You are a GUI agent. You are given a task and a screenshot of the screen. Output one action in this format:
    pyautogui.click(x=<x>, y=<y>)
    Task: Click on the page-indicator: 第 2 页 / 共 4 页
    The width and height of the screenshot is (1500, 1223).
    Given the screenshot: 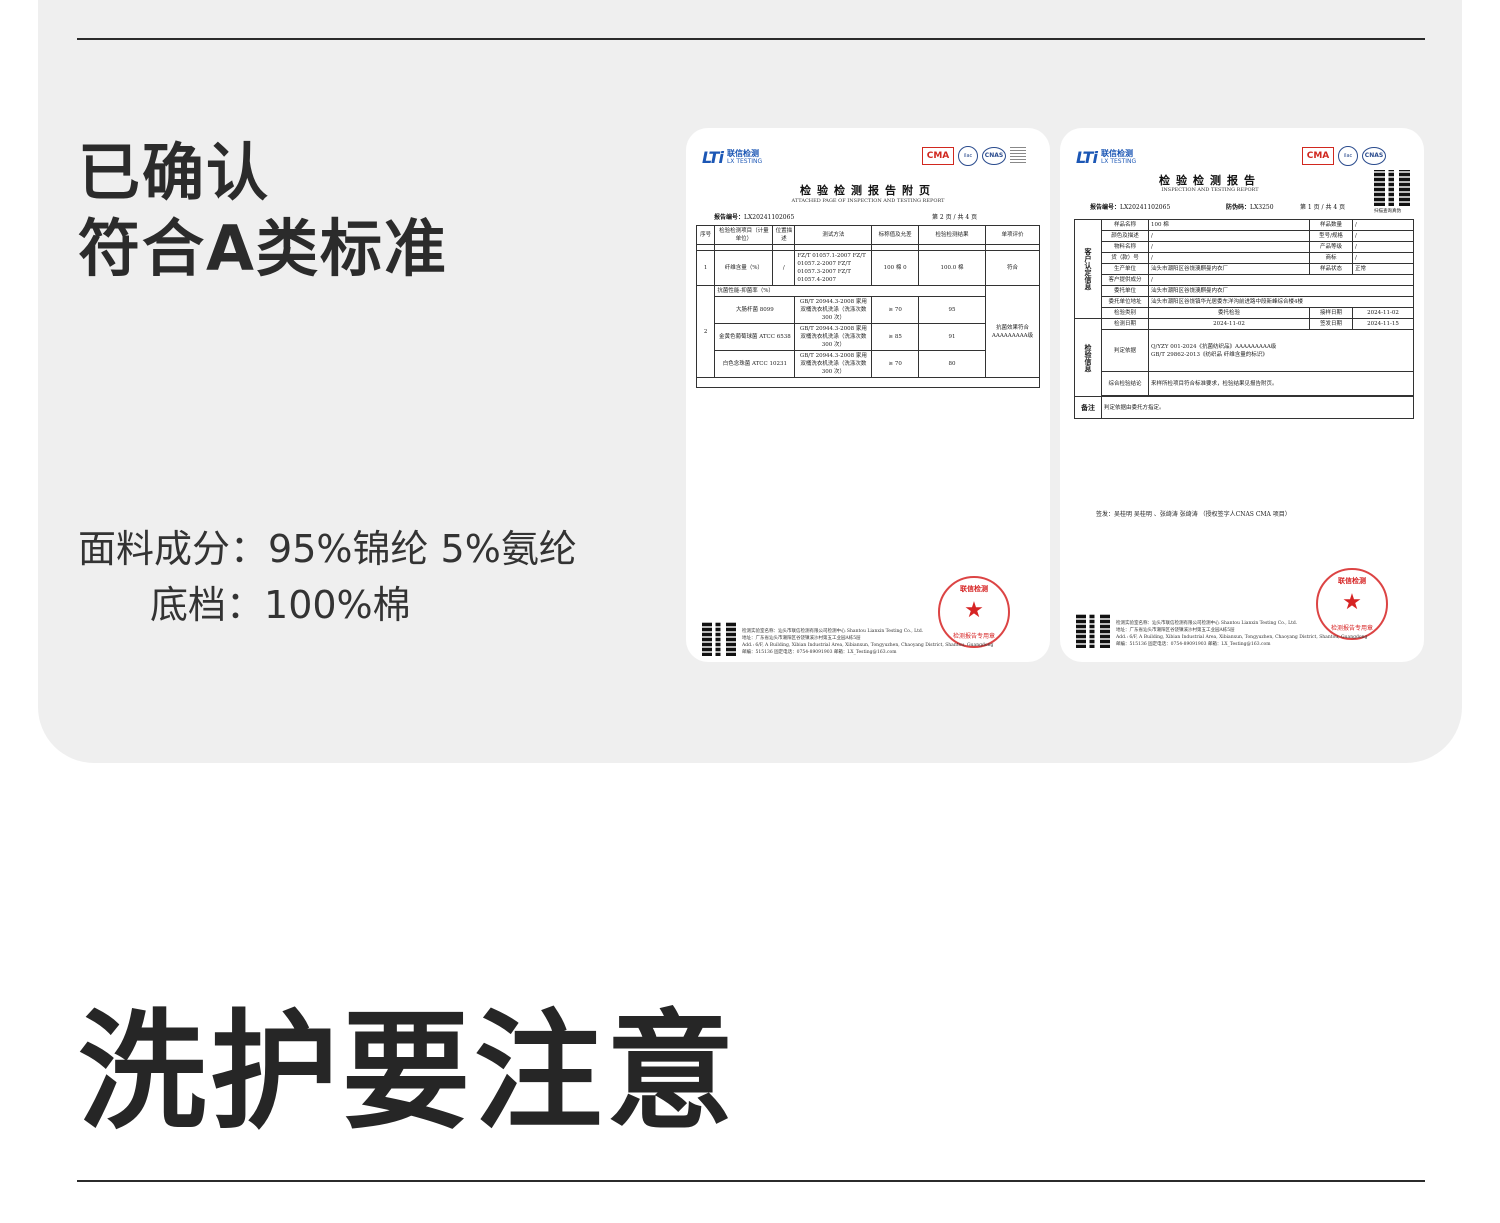 What is the action you would take?
    pyautogui.click(x=955, y=217)
    